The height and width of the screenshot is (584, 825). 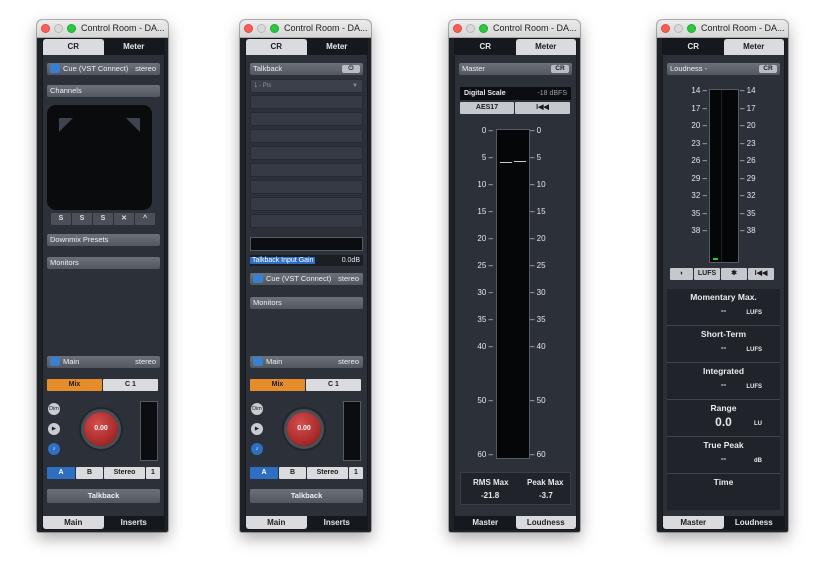 What do you see at coordinates (61, 219) in the screenshot?
I see `solo-button-1: S` at bounding box center [61, 219].